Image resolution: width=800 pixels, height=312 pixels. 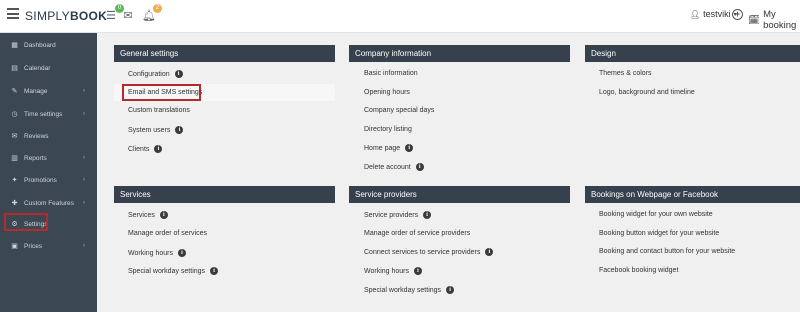 What do you see at coordinates (48, 114) in the screenshot?
I see `sidebar-item-time-settings: ◷ Time settings ›` at bounding box center [48, 114].